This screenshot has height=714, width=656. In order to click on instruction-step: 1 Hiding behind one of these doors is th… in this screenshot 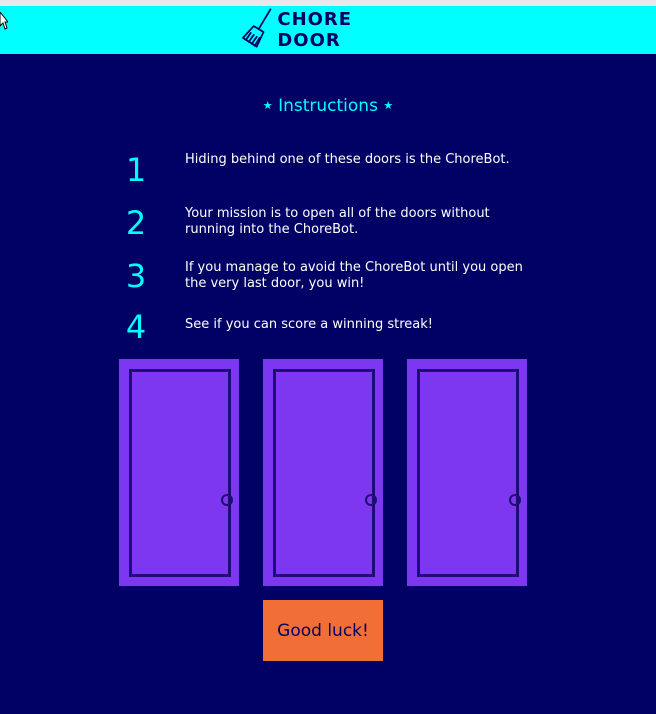, I will do `click(334, 172)`.